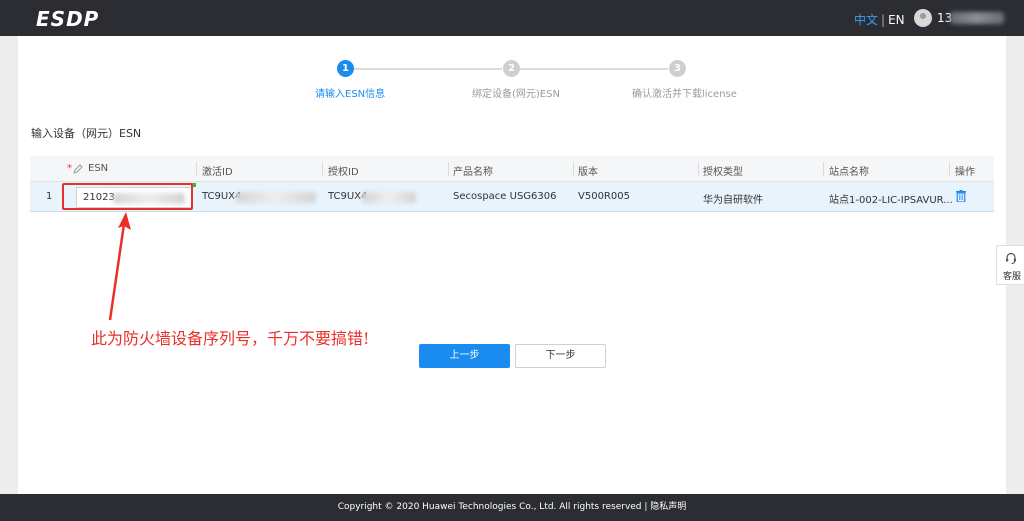 This screenshot has width=1024, height=521. I want to click on previous-step-button: 上一步, so click(464, 356).